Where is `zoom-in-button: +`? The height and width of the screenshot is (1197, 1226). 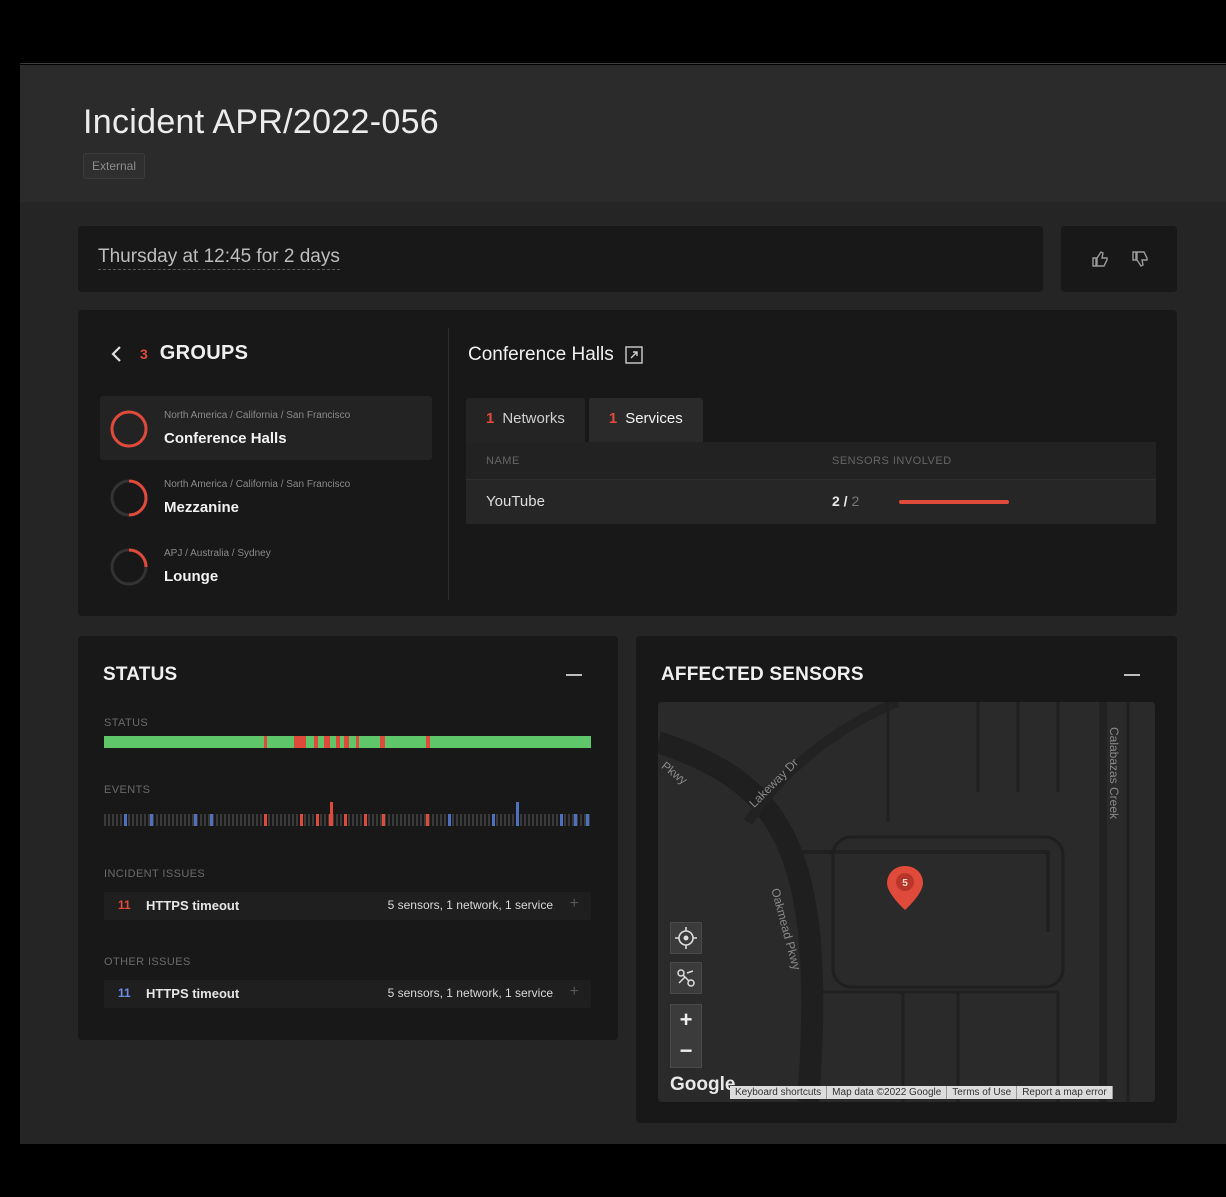
zoom-in-button: + is located at coordinates (686, 1020).